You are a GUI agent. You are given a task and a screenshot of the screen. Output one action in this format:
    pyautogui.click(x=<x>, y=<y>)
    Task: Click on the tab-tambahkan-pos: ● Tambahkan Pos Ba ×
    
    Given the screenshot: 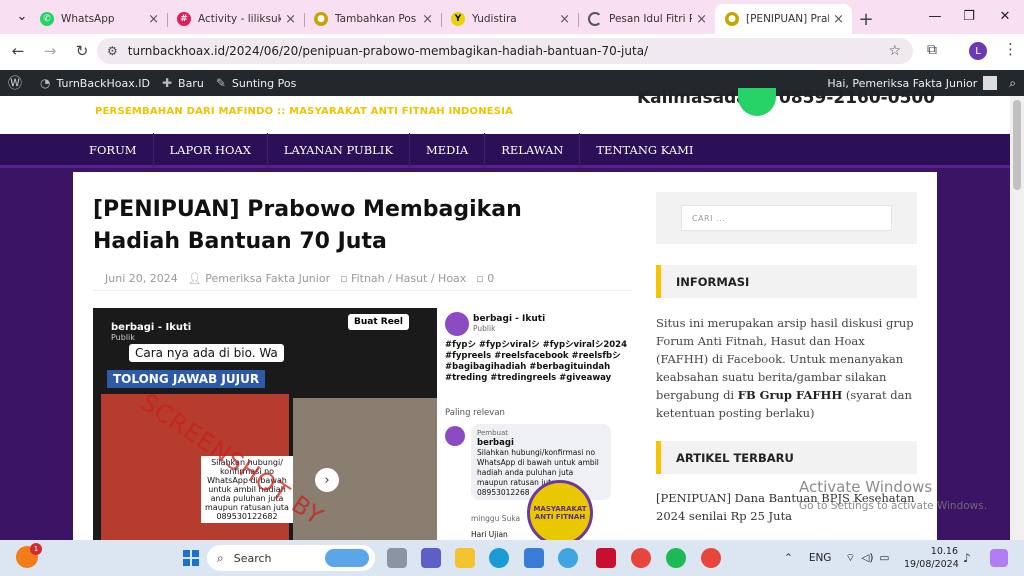 What is the action you would take?
    pyautogui.click(x=372, y=19)
    